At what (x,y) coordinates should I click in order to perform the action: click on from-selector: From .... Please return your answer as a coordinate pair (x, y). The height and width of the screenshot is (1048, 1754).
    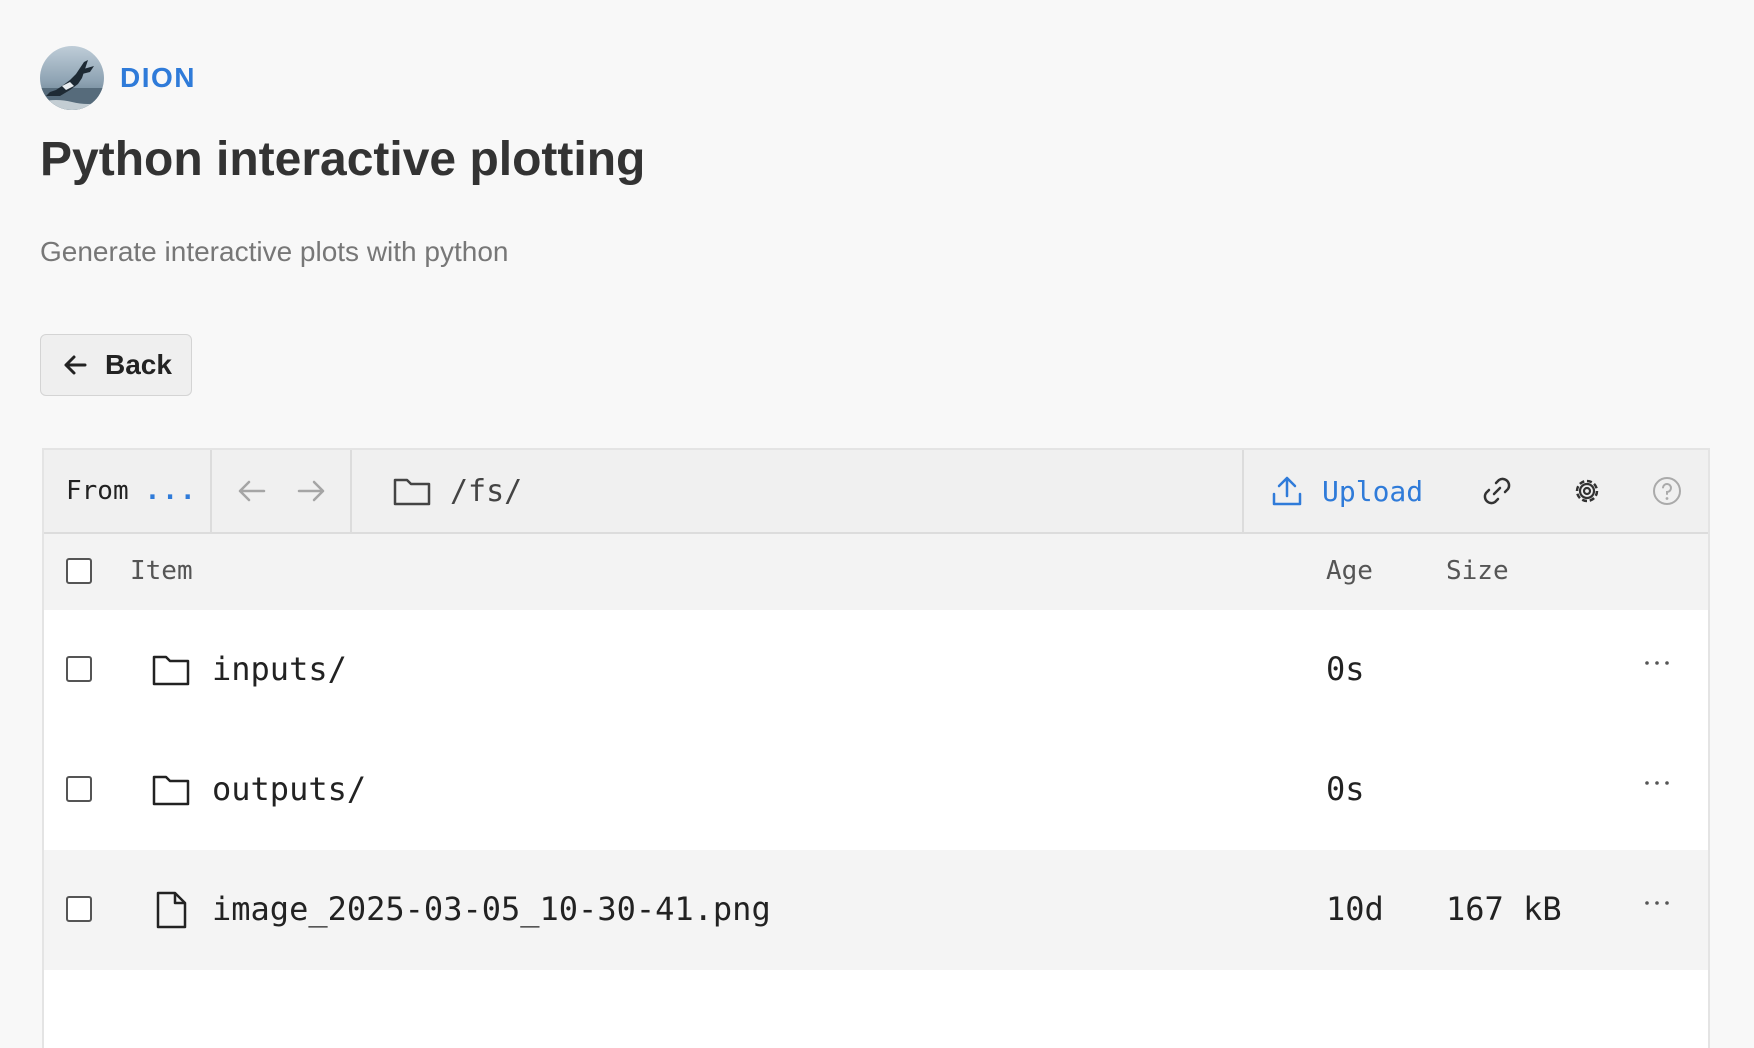
    Looking at the image, I should click on (128, 491).